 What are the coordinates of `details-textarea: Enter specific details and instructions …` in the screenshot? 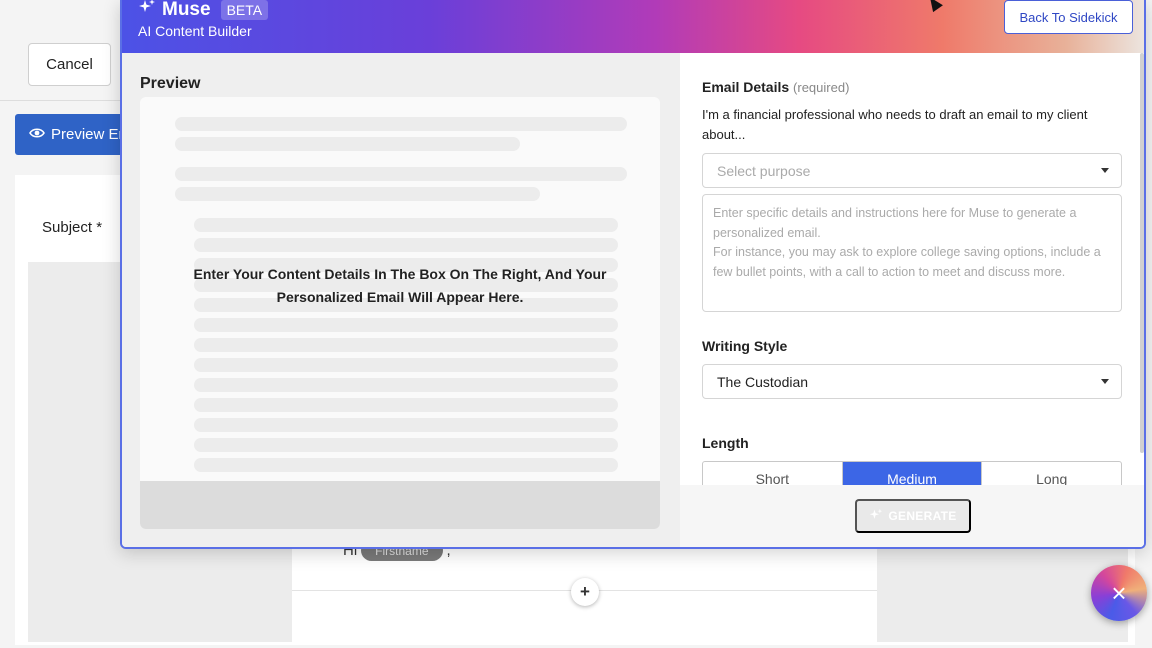 It's located at (912, 253).